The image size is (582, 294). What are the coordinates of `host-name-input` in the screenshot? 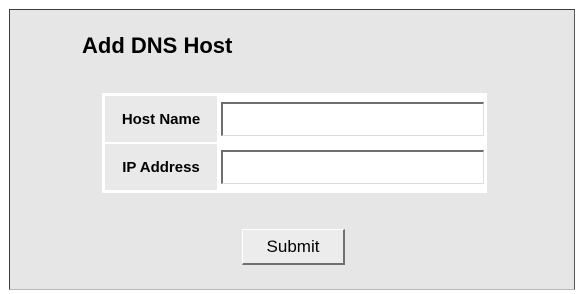 It's located at (352, 119).